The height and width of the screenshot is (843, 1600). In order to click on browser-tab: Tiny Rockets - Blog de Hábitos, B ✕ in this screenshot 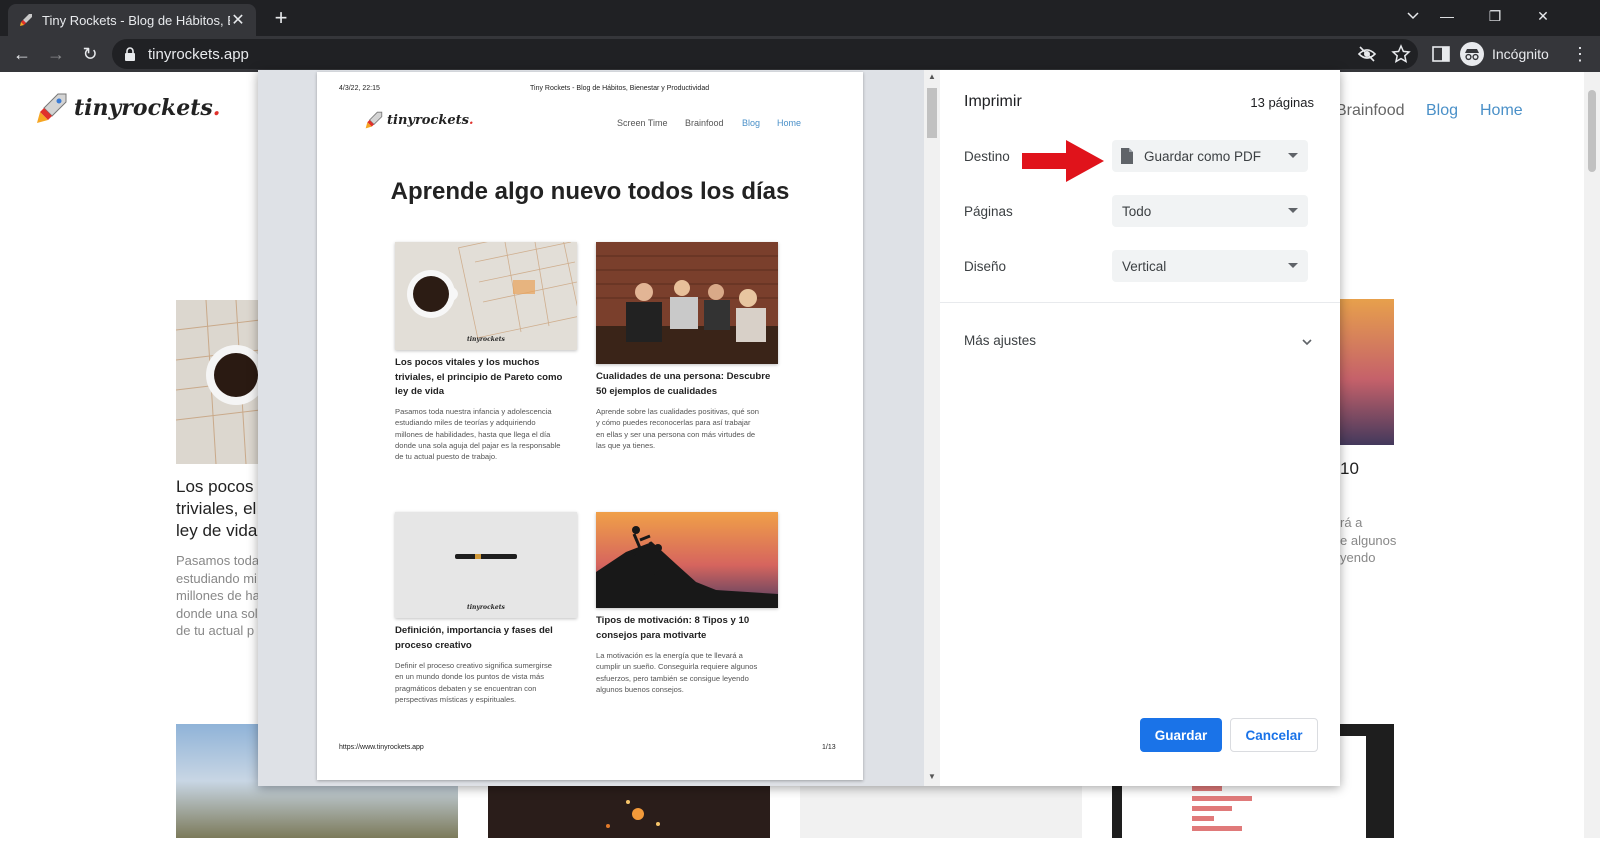, I will do `click(132, 20)`.